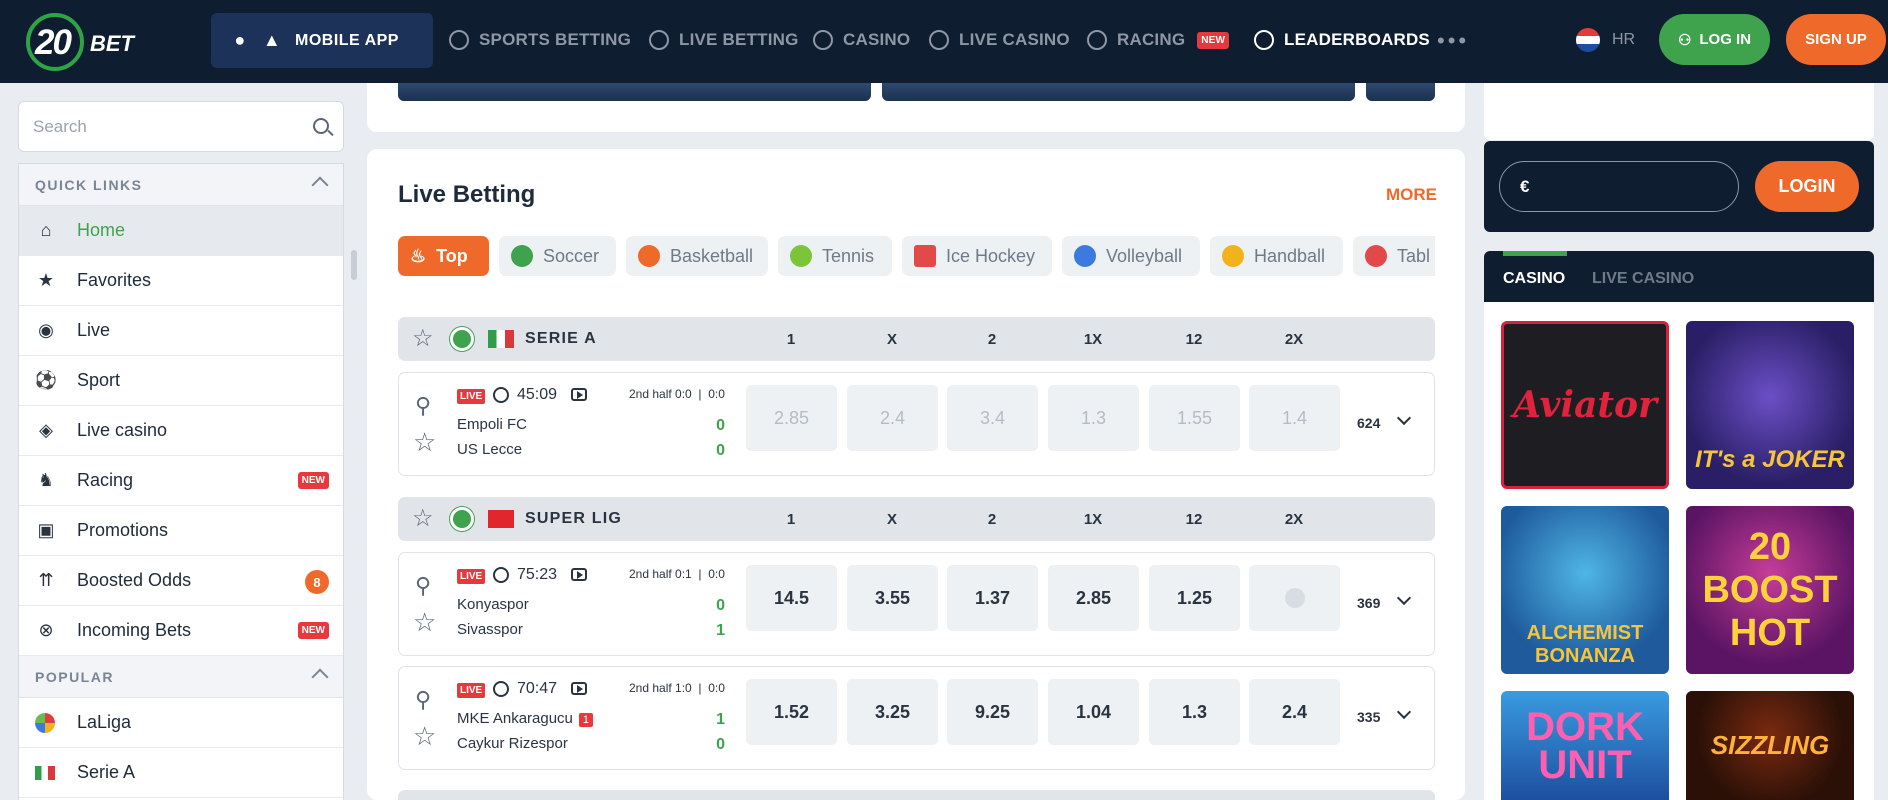  What do you see at coordinates (490, 449) in the screenshot?
I see `away-team: US Lecce` at bounding box center [490, 449].